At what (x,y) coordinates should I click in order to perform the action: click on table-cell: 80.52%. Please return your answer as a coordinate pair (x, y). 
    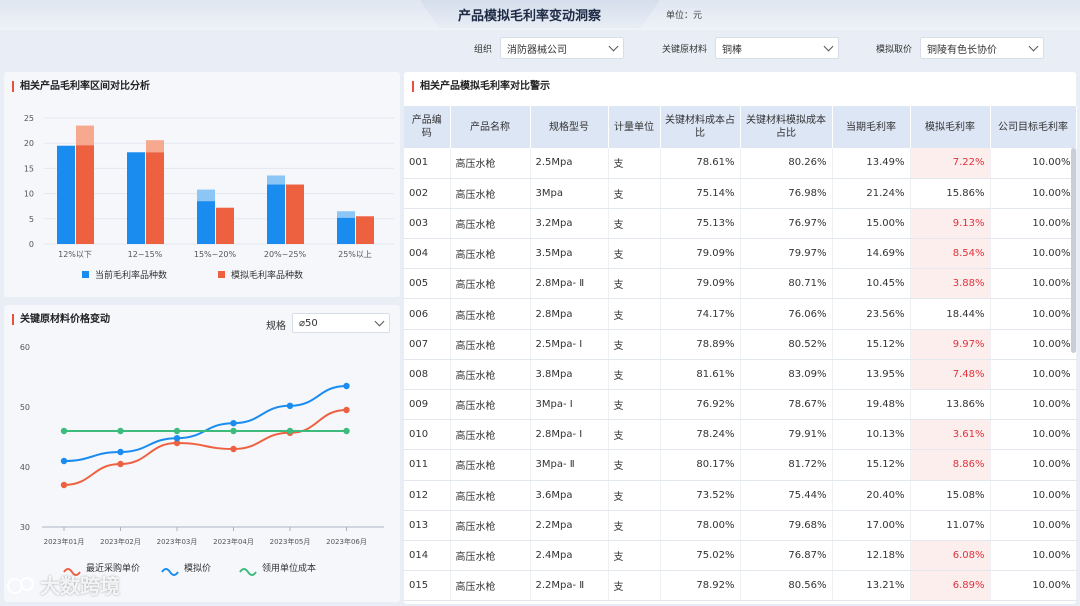
    Looking at the image, I should click on (786, 344).